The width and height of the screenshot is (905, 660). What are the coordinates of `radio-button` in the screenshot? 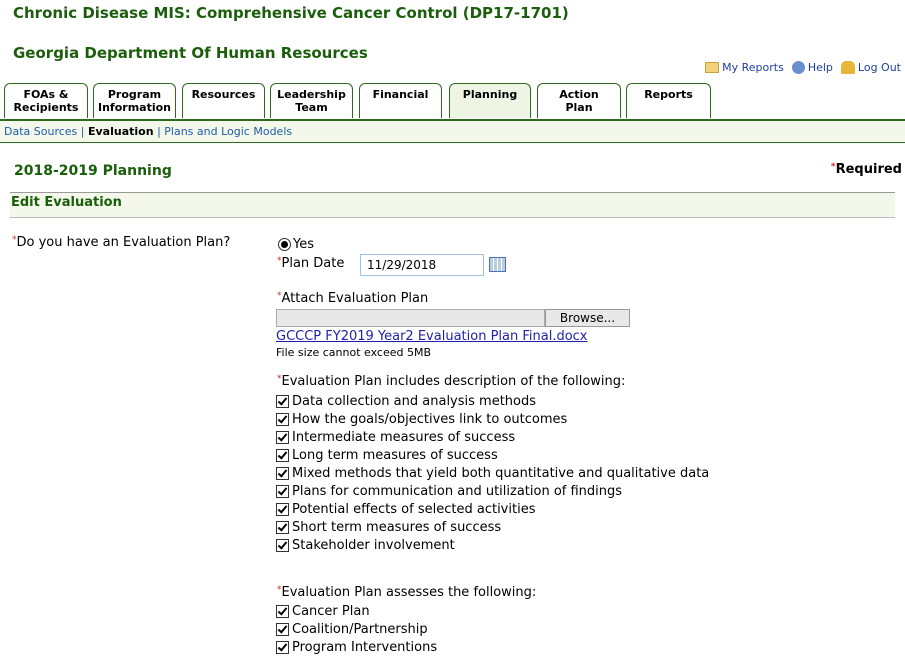 It's located at (284, 244).